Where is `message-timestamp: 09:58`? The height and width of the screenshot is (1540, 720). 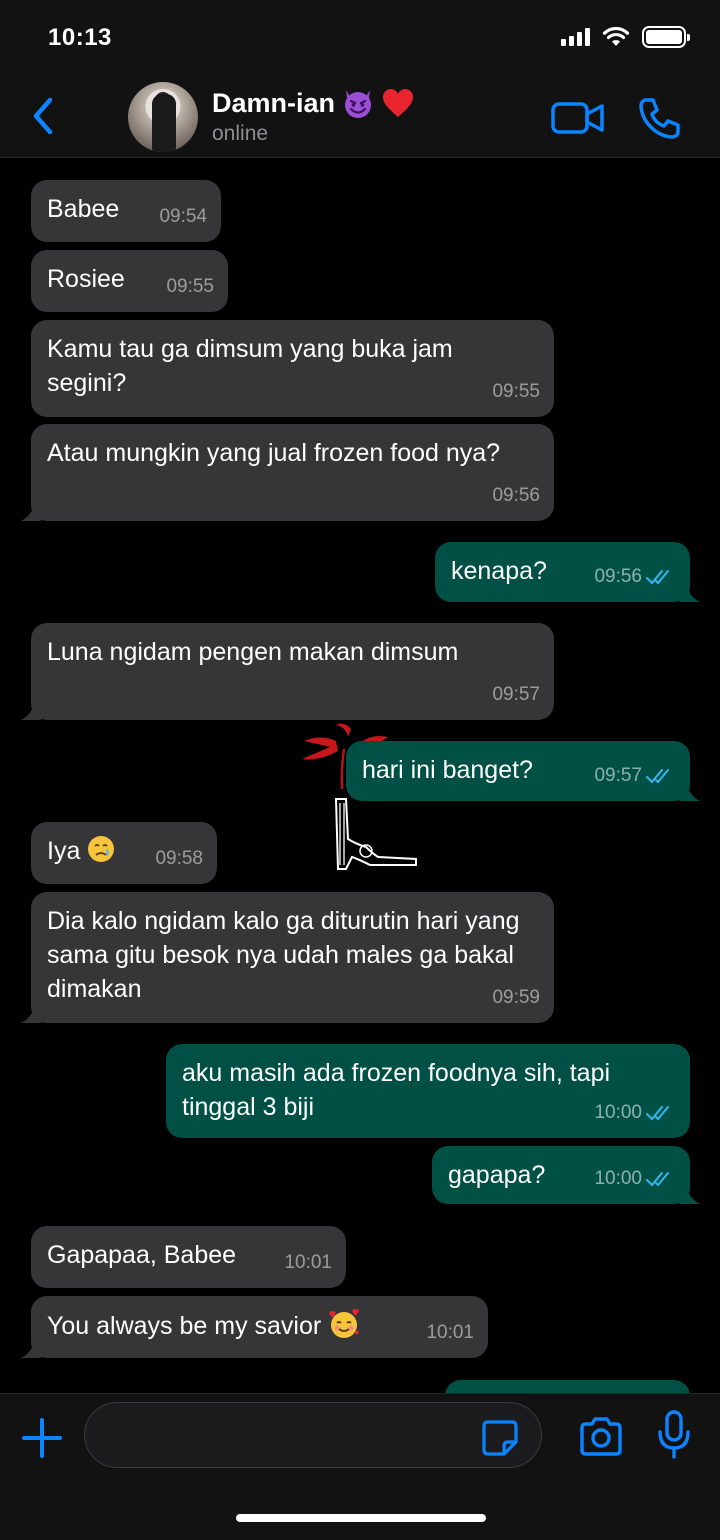
message-timestamp: 09:58 is located at coordinates (179, 859).